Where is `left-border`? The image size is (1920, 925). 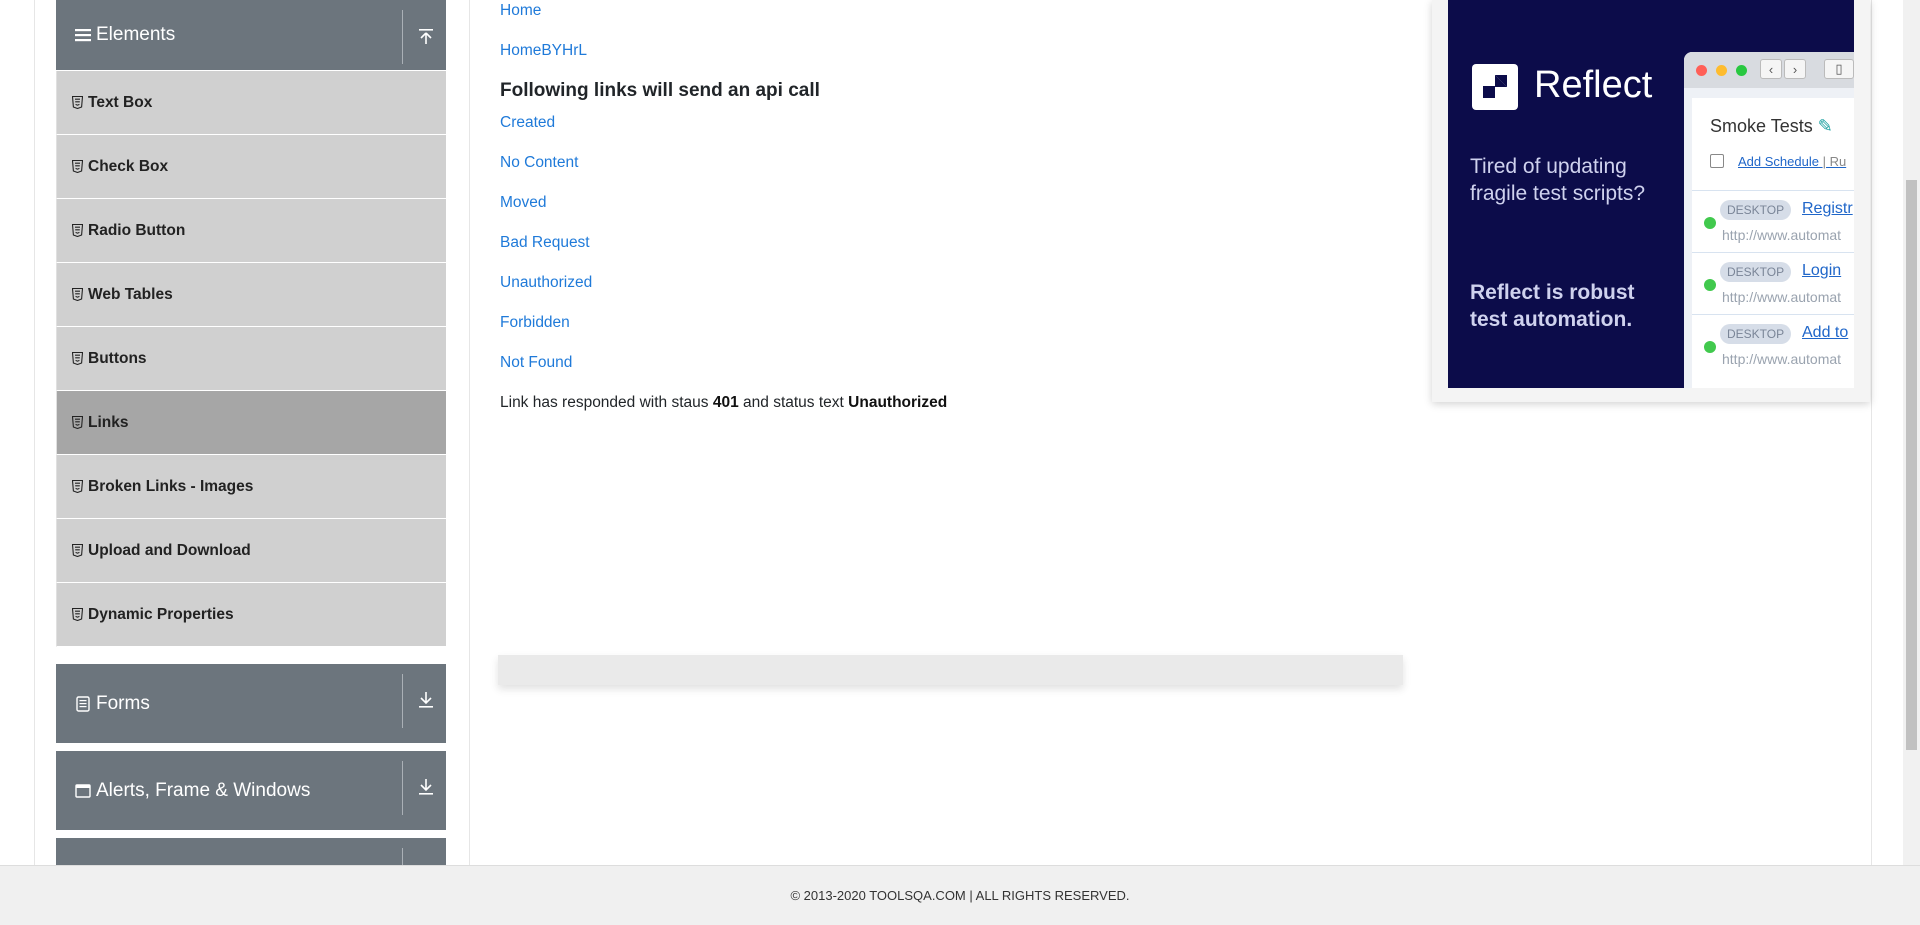 left-border is located at coordinates (34, 432).